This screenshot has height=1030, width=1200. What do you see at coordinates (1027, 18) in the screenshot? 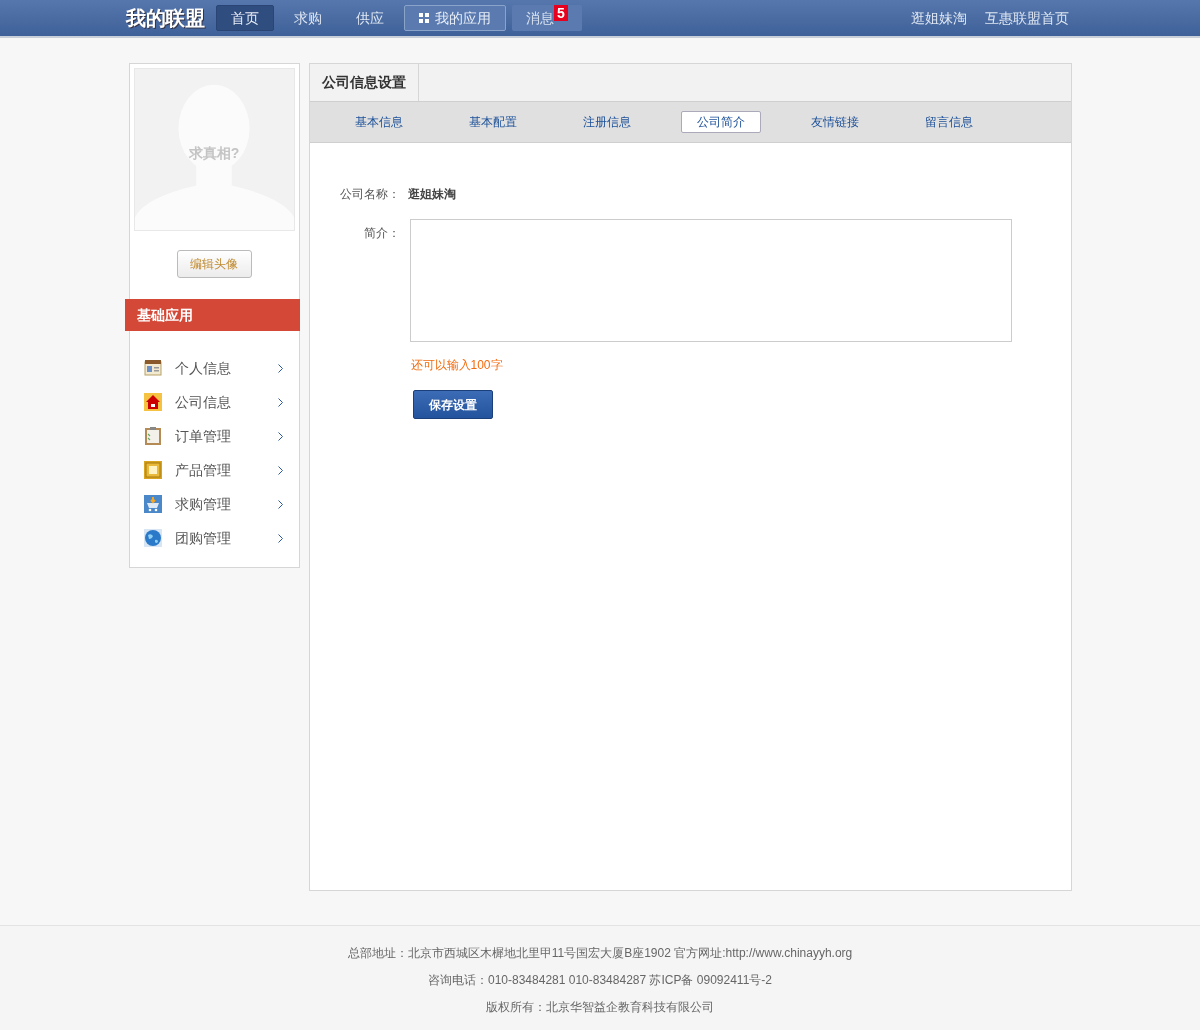
I see `nav-link: 互惠联盟首页` at bounding box center [1027, 18].